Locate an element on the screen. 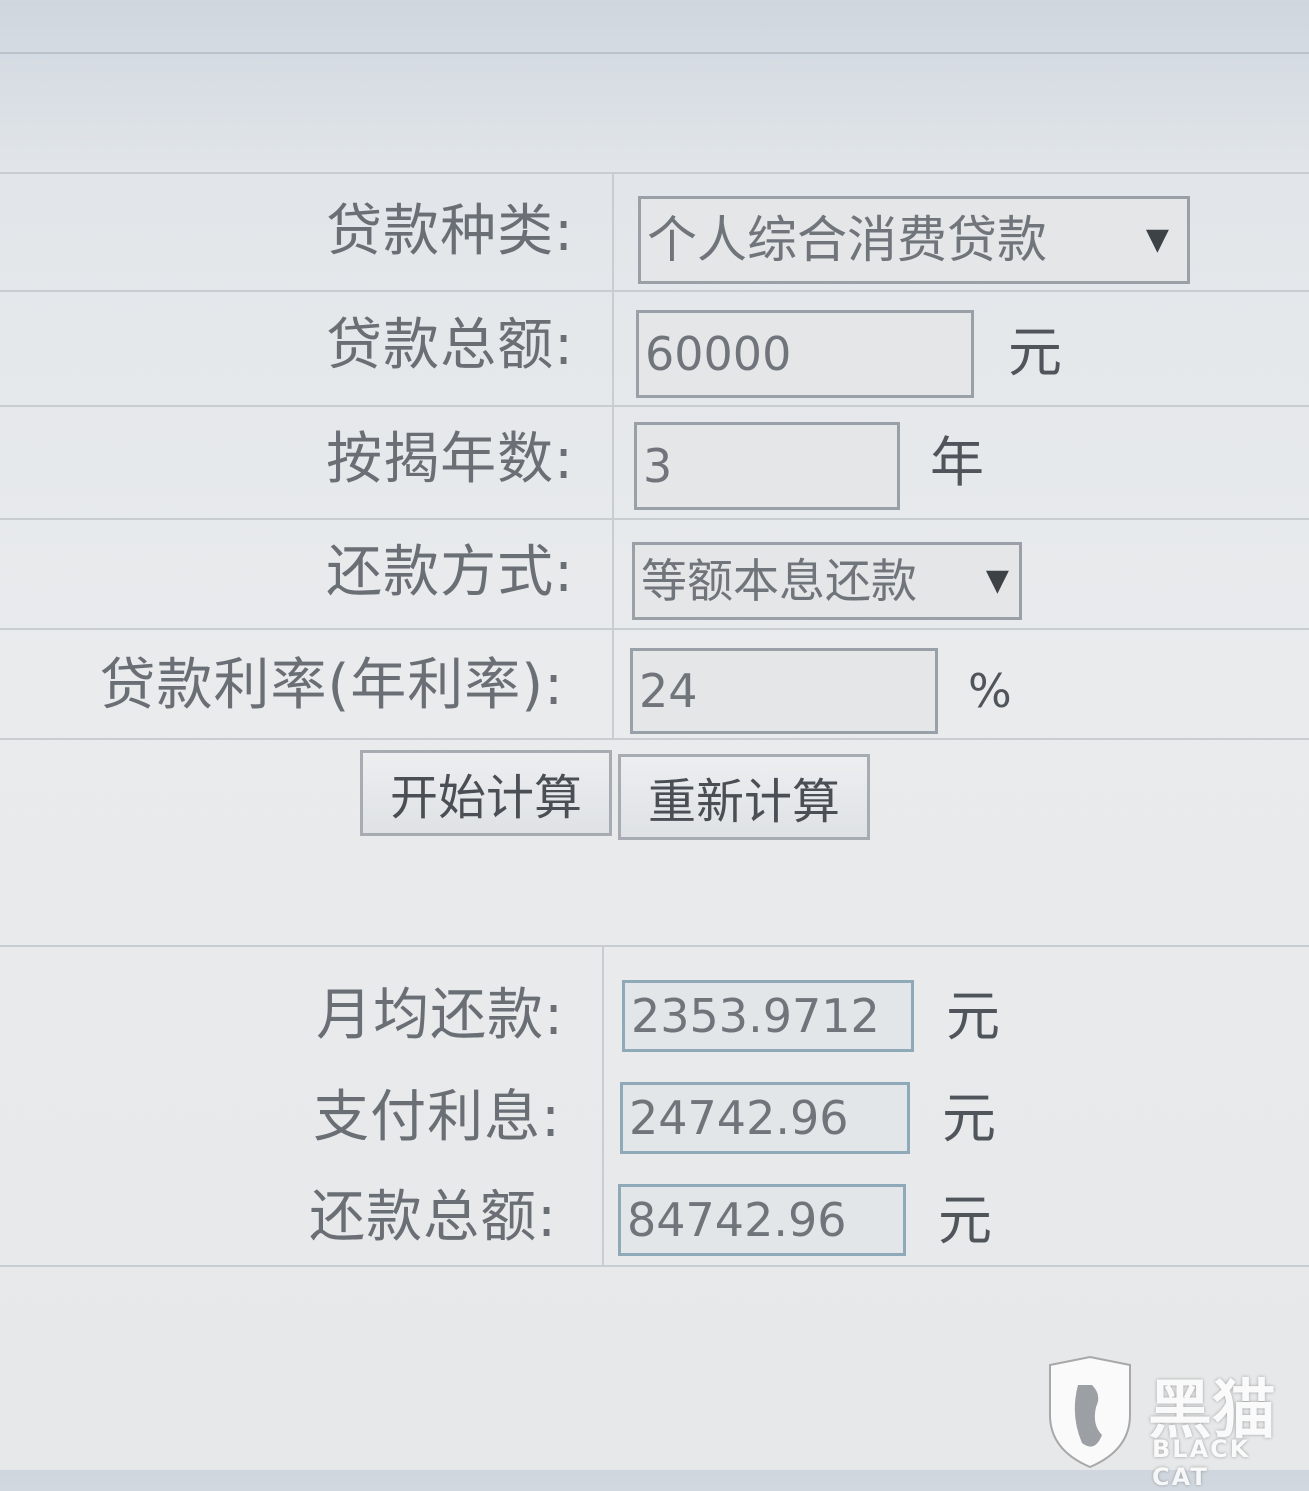 The width and height of the screenshot is (1309, 1491). loan-type-label: 贷款种类: is located at coordinates (450, 231).